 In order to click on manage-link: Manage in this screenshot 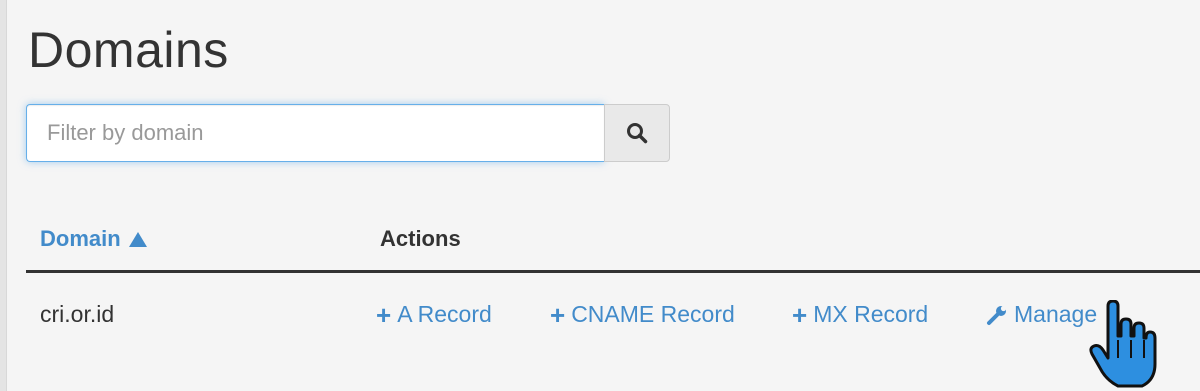, I will do `click(1041, 314)`.